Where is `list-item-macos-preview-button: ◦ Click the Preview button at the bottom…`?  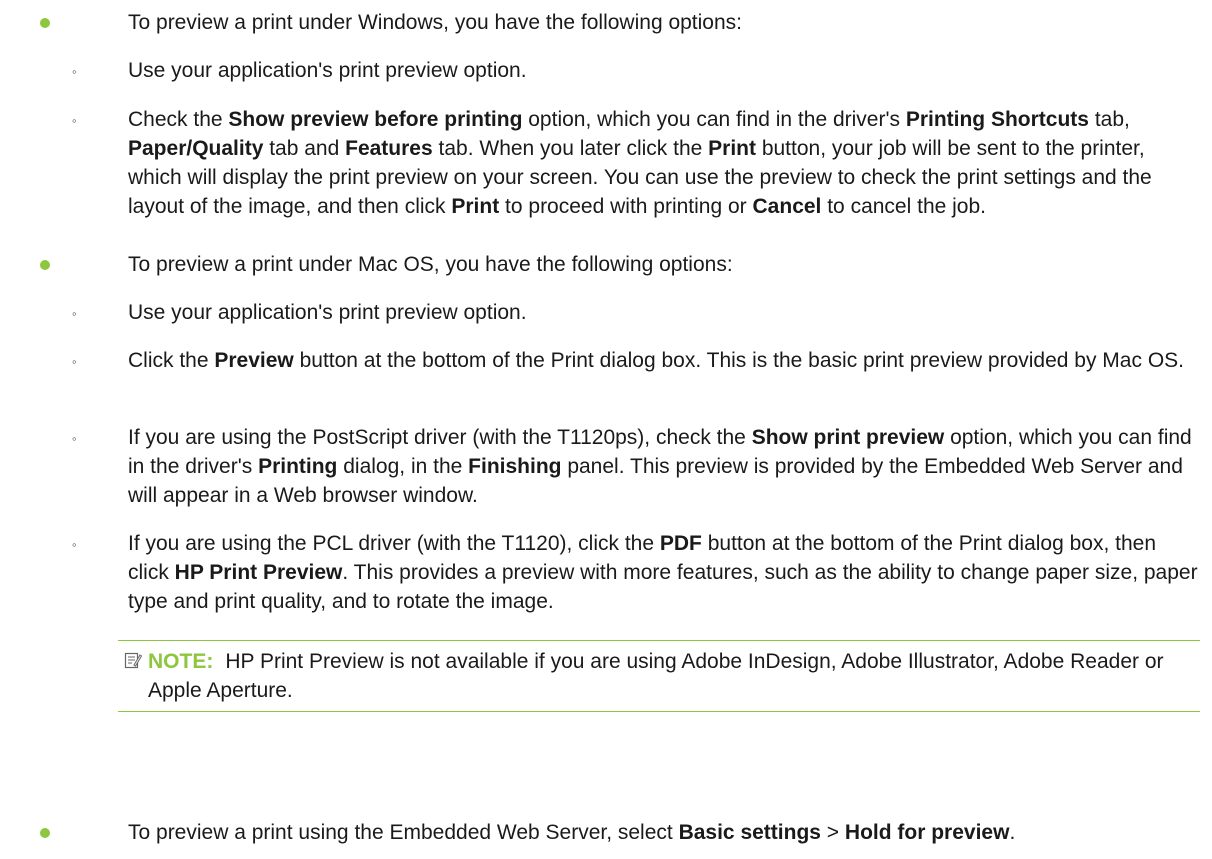
list-item-macos-preview-button: ◦ Click the Preview button at the bottom… is located at coordinates (635, 360).